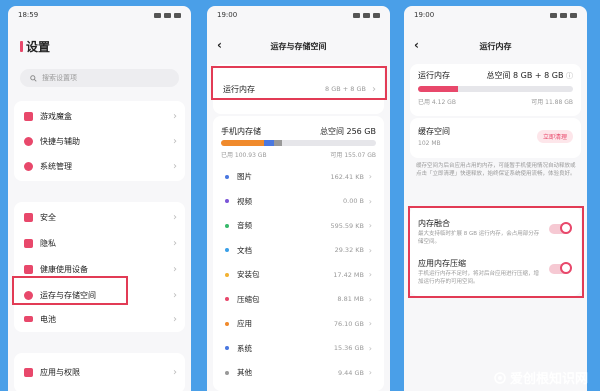 The width and height of the screenshot is (600, 391). What do you see at coordinates (28, 217) in the screenshot?
I see `shield-icon` at bounding box center [28, 217].